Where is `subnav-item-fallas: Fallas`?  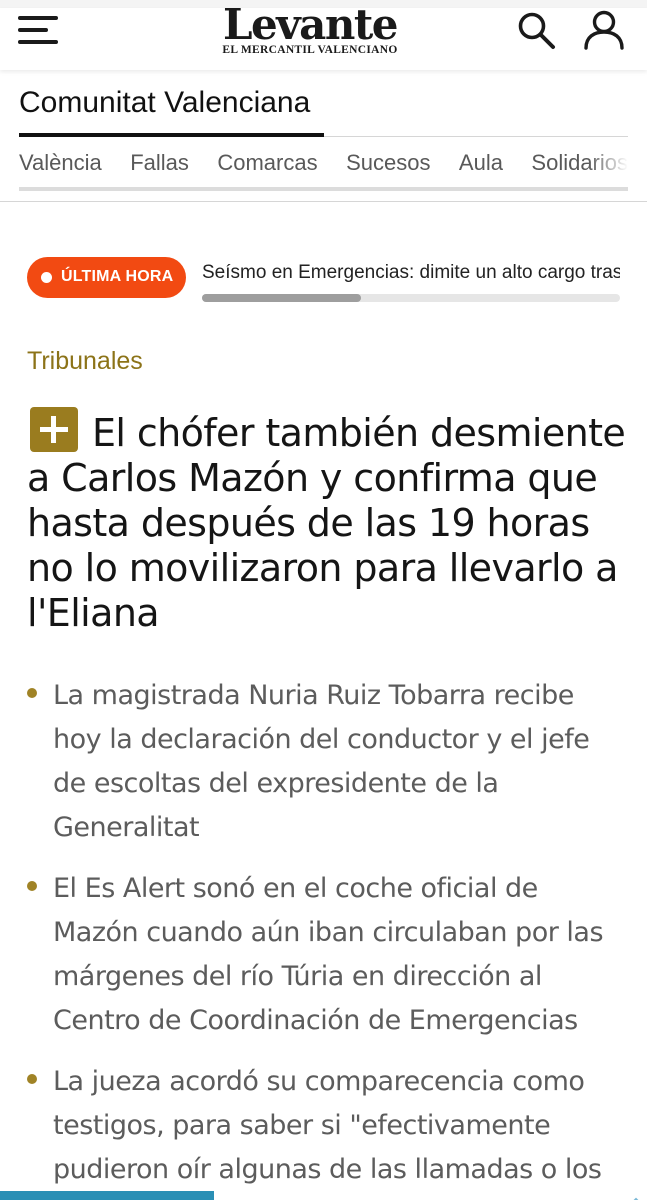
subnav-item-fallas: Fallas is located at coordinates (159, 163).